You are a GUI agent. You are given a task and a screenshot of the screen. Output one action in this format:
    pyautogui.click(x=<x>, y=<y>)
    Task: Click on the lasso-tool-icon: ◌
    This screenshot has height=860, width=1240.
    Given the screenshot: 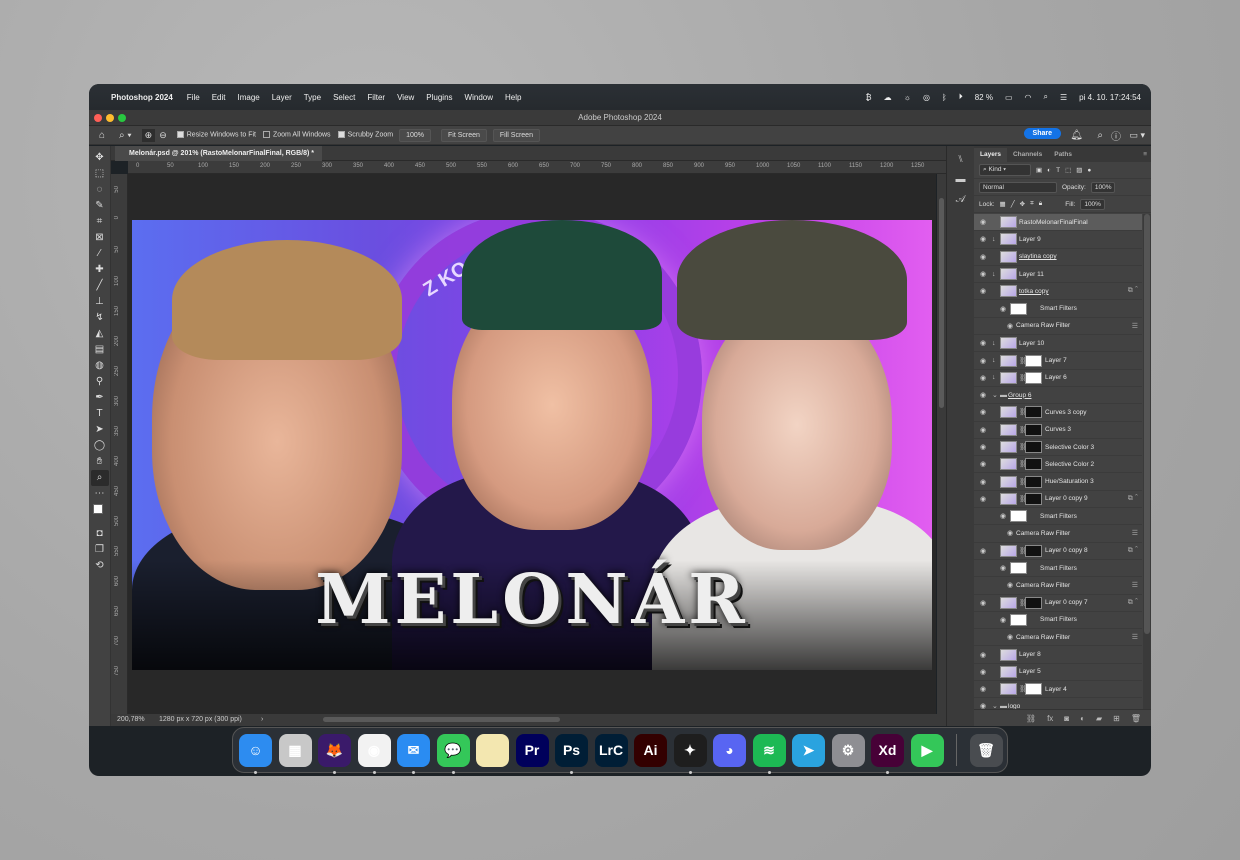 What is the action you would take?
    pyautogui.click(x=100, y=190)
    